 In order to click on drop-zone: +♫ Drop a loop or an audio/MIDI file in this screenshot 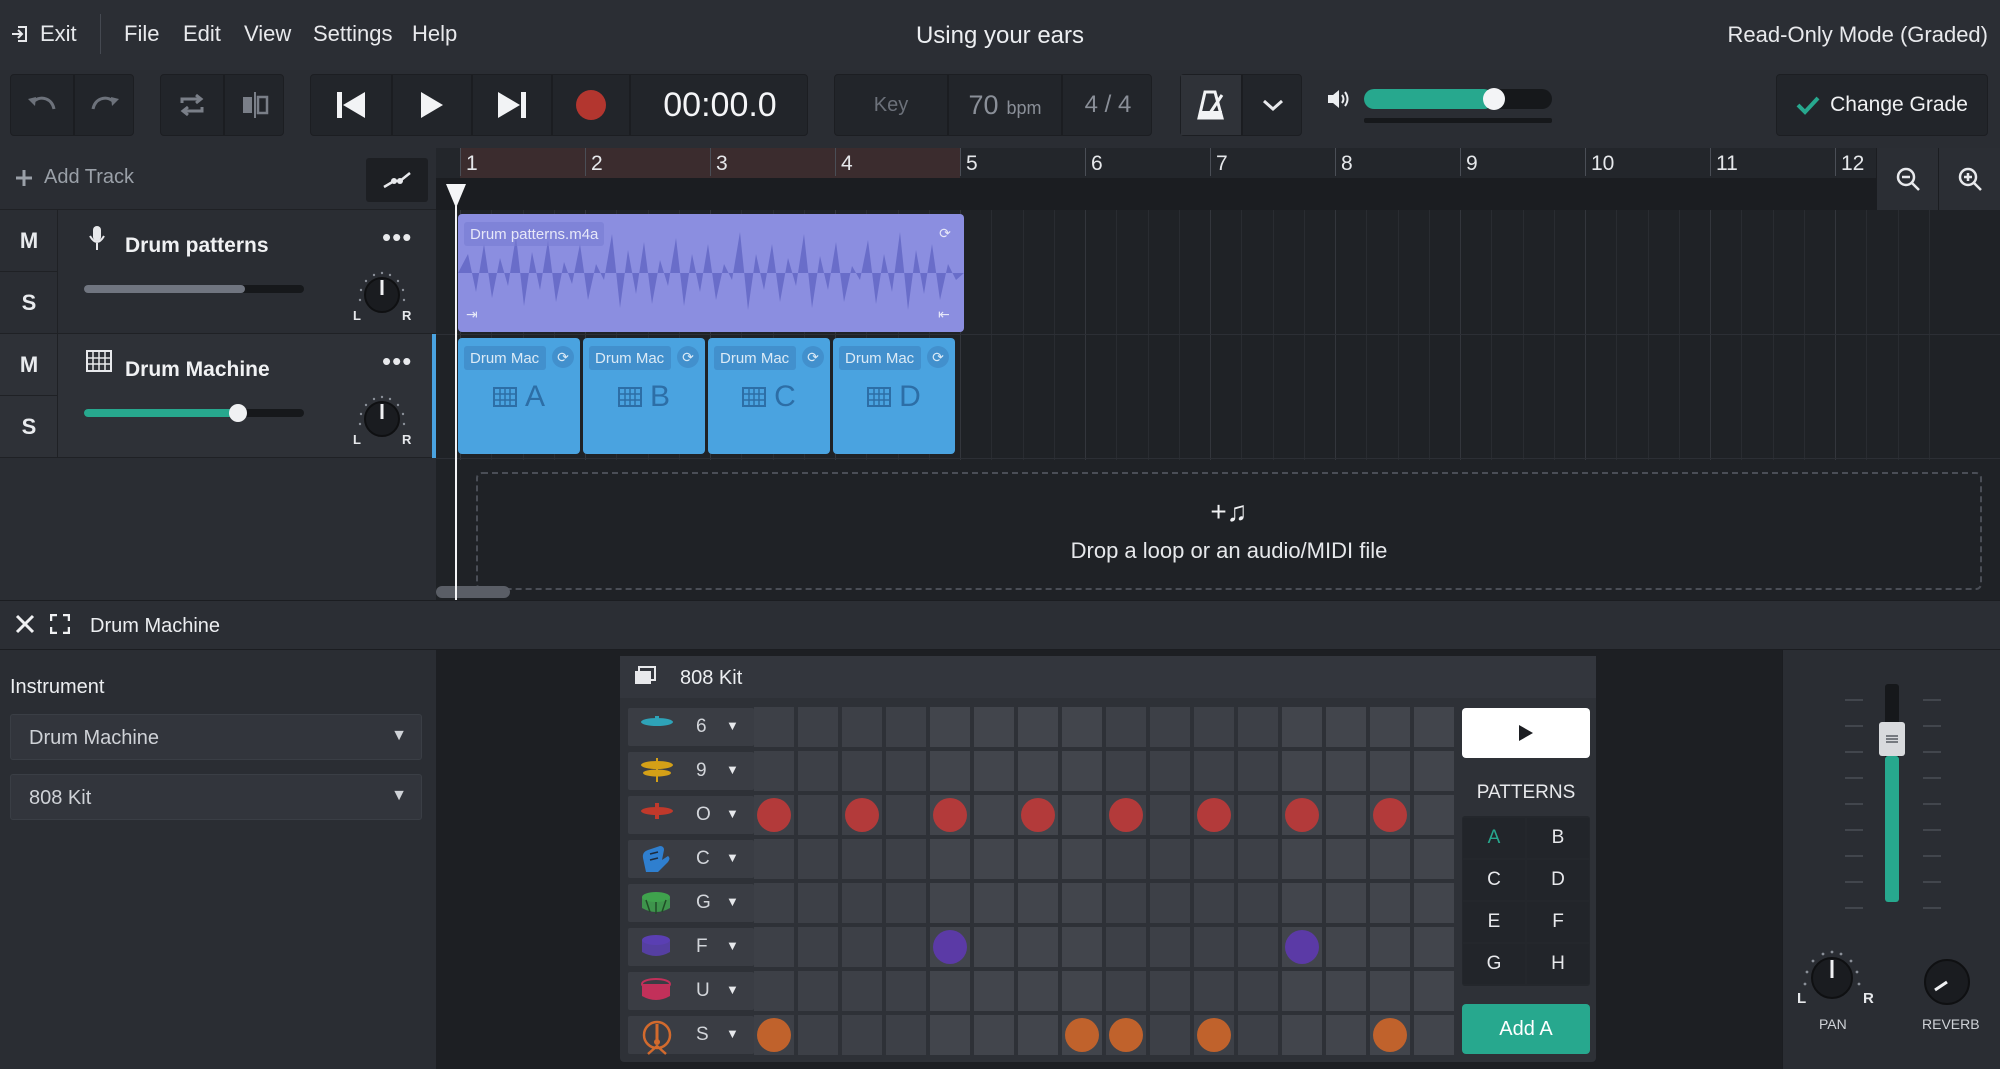, I will do `click(1229, 531)`.